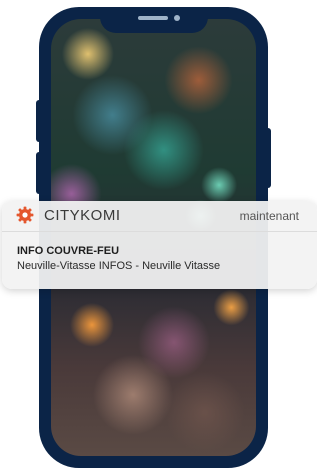 The width and height of the screenshot is (320, 469). I want to click on notification-title: INFO COUVRE-FEU, so click(68, 251).